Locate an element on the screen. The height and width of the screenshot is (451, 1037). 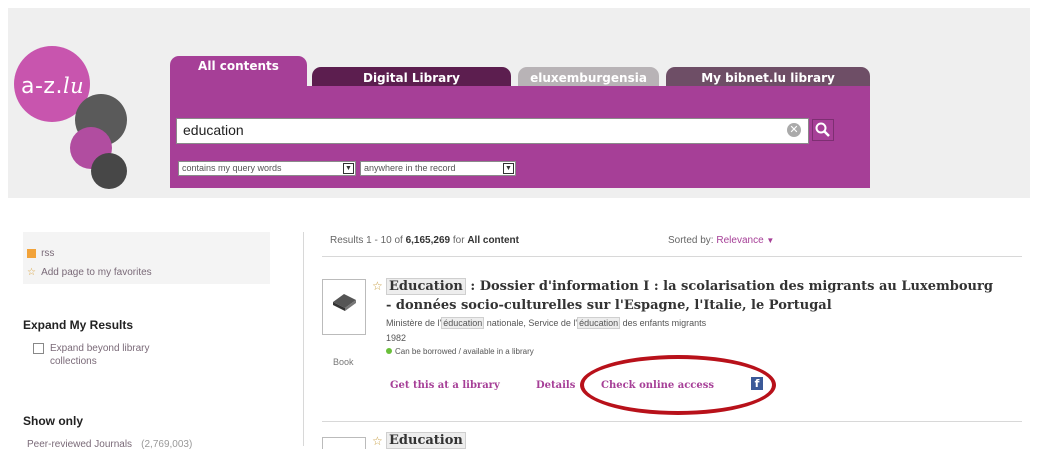
scope-select: anywhere in the record ▼ is located at coordinates (438, 168).